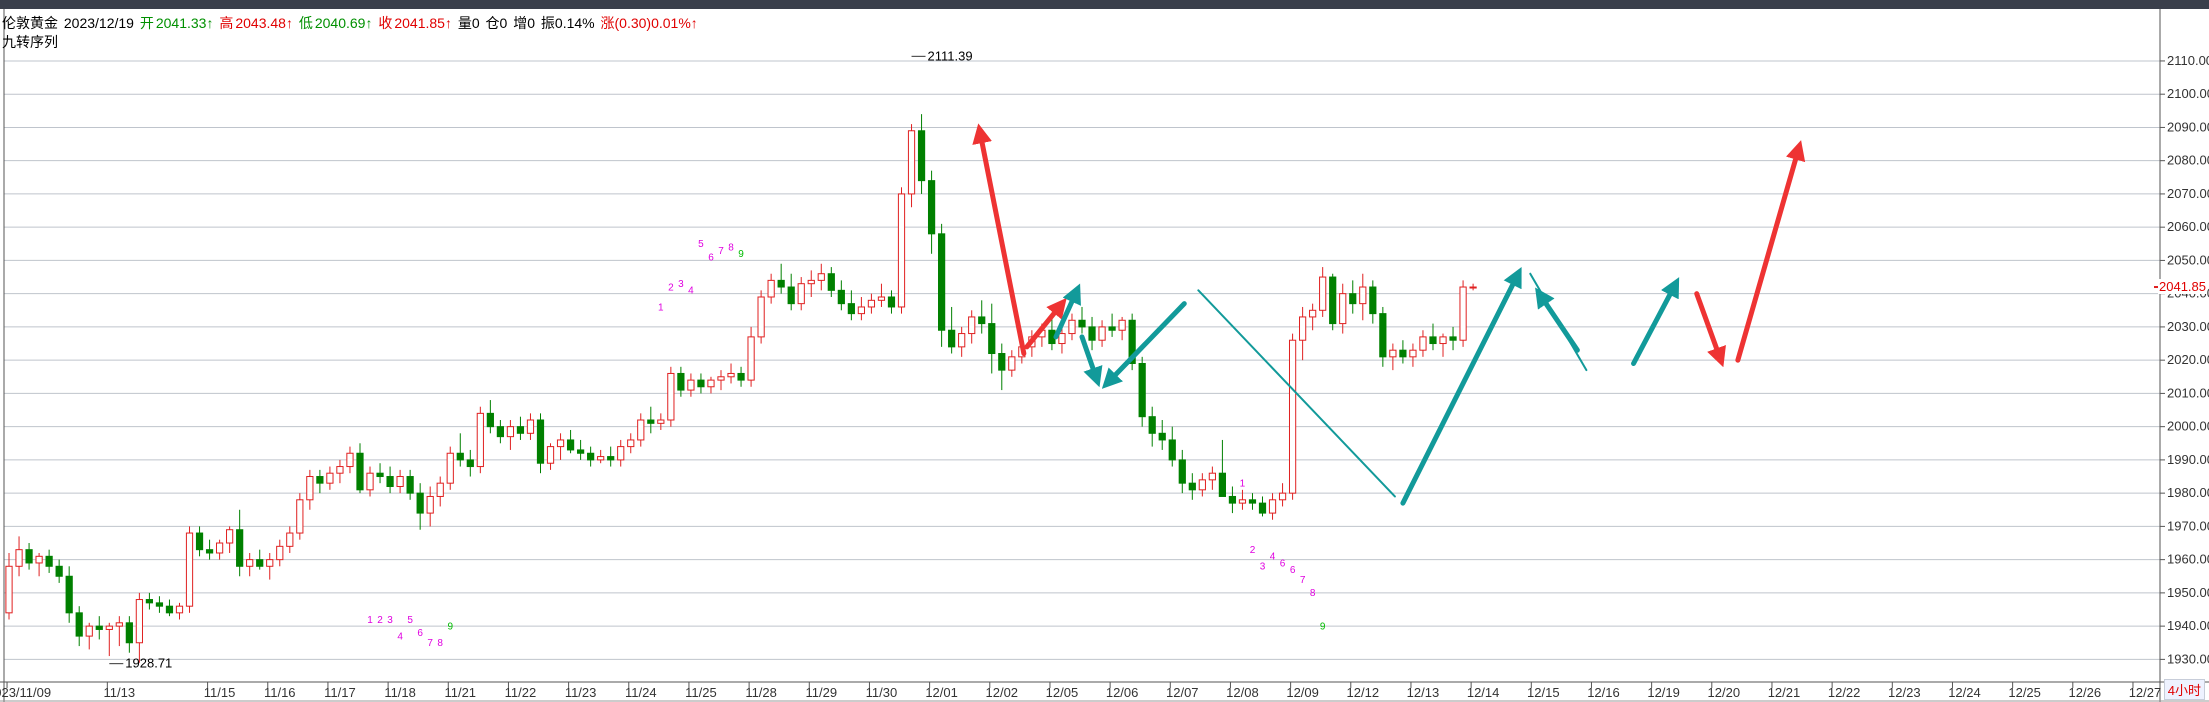 This screenshot has width=2209, height=702. I want to click on y-tick-label: 2090.00, so click(2188, 126).